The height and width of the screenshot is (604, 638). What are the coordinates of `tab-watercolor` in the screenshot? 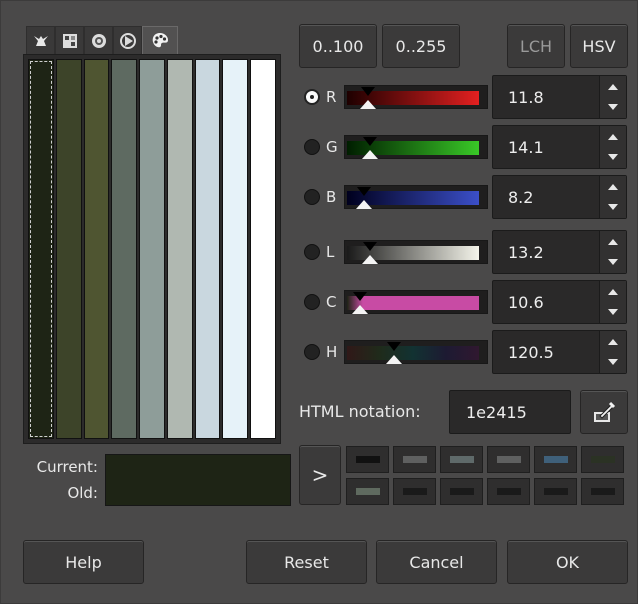 It's located at (98, 40).